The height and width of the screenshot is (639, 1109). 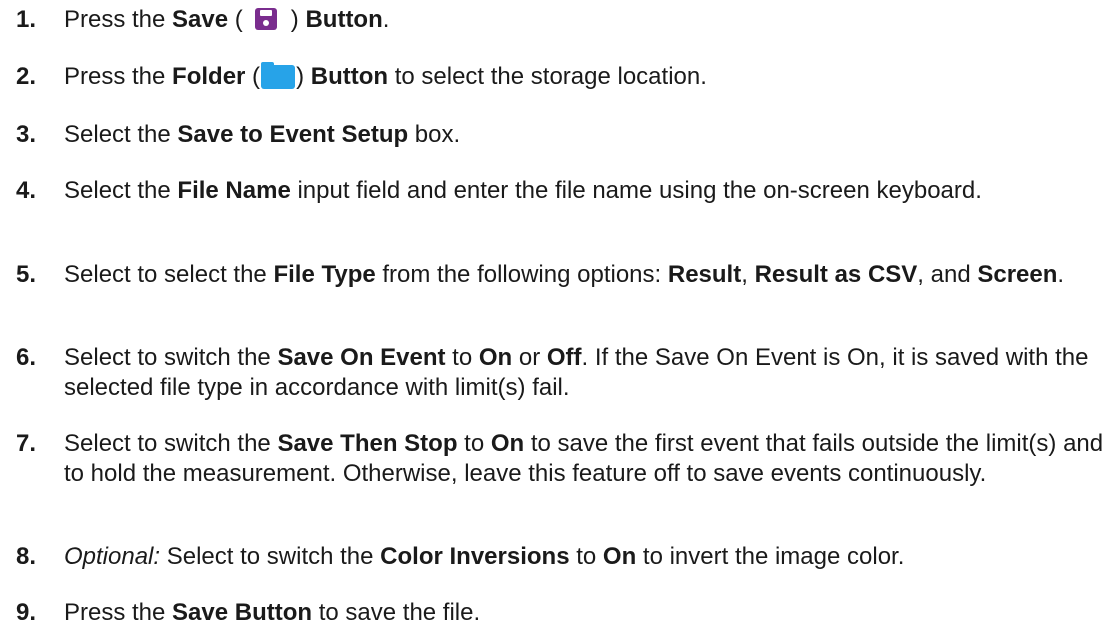 I want to click on text-run: , and, so click(x=947, y=274).